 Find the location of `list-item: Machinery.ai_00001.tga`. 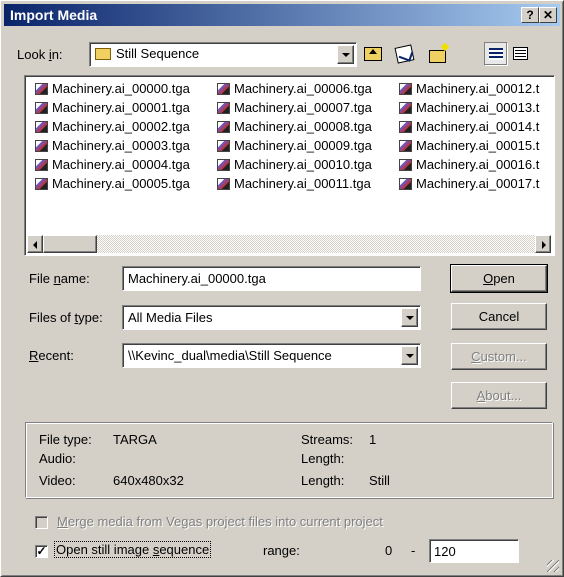

list-item: Machinery.ai_00001.tga is located at coordinates (124, 108).